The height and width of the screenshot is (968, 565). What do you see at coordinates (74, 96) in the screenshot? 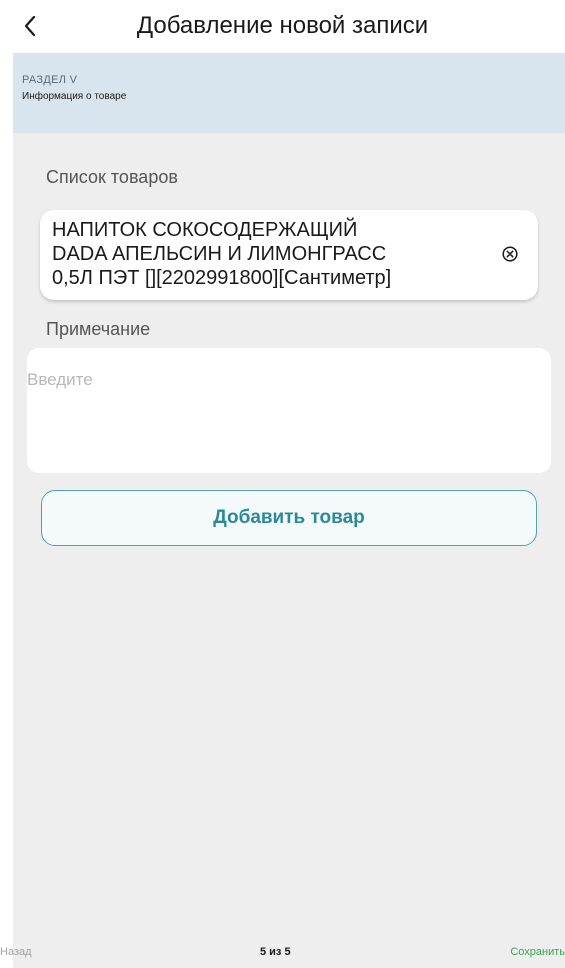
I see `section-subtitle: Информация о товаре` at bounding box center [74, 96].